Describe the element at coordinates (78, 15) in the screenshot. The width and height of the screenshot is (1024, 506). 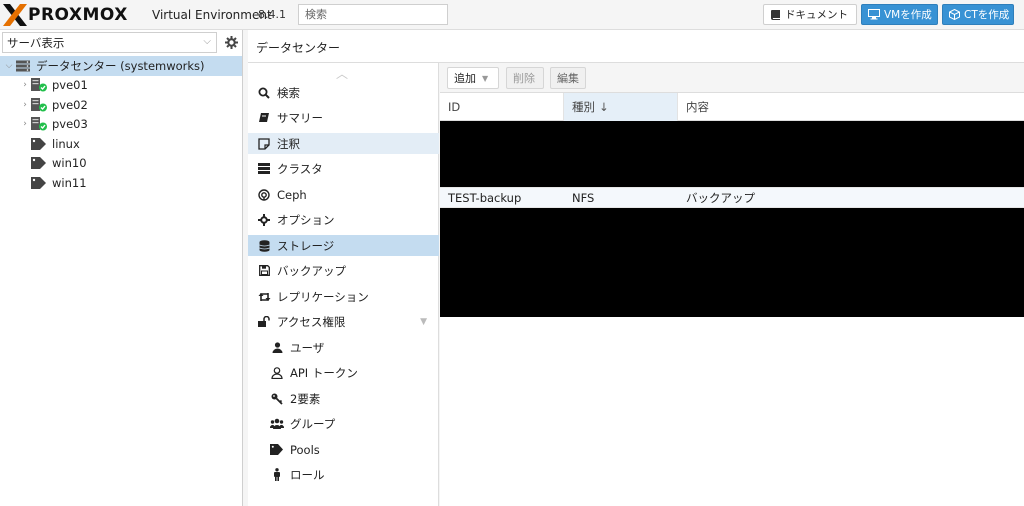
I see `logo-wordmark: PROXMOX` at that location.